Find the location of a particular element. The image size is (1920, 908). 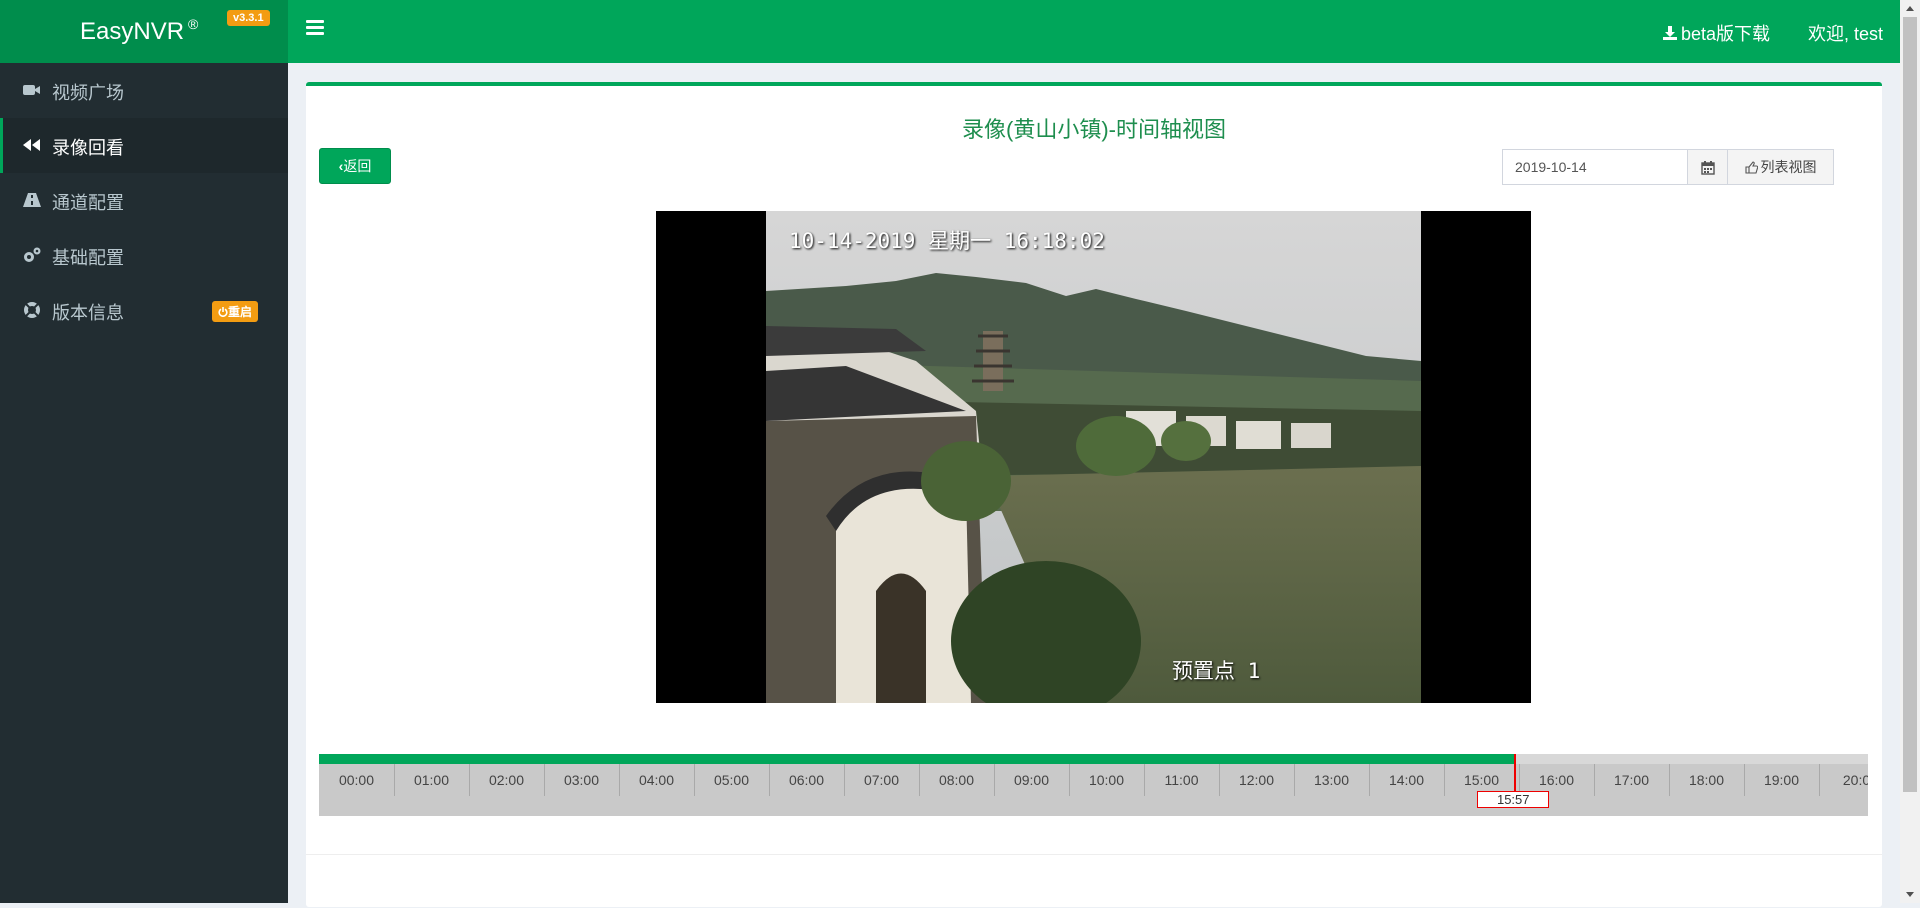

timeline-hour-label: 07:00 is located at coordinates (881, 780).